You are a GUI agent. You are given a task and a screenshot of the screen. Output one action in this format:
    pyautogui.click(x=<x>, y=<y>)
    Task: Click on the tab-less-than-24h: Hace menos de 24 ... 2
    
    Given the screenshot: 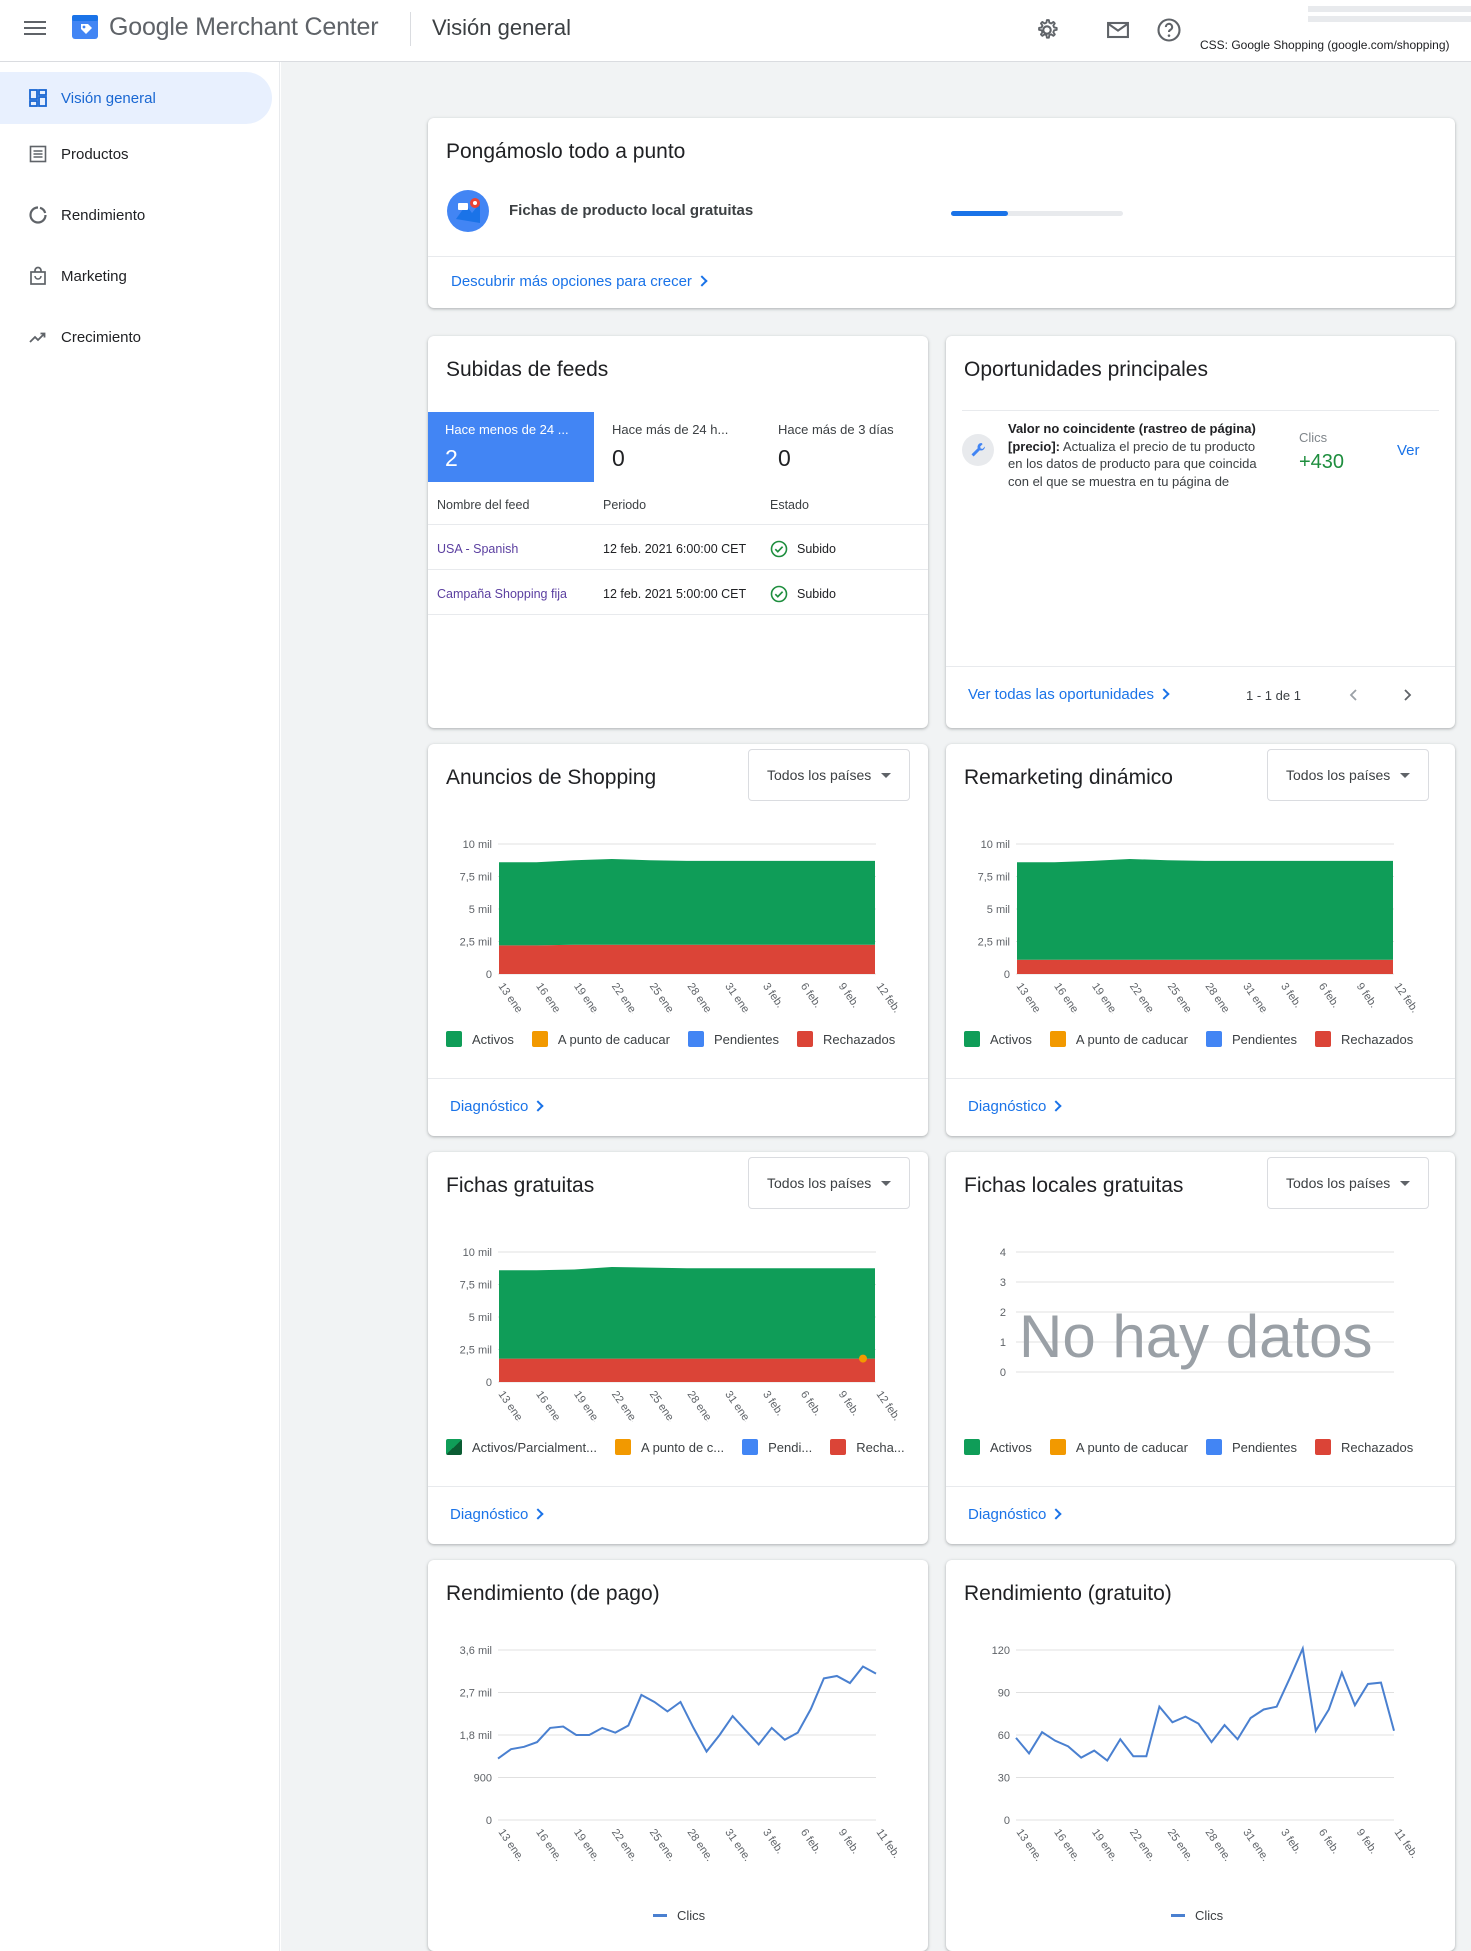 What is the action you would take?
    pyautogui.click(x=511, y=447)
    